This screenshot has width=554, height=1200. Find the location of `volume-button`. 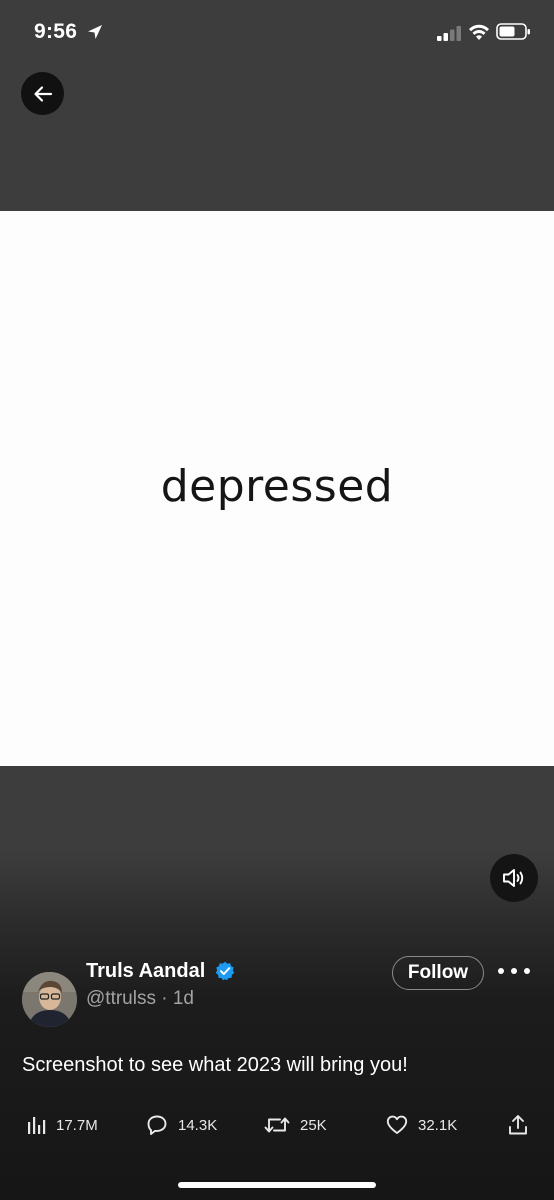

volume-button is located at coordinates (514, 878).